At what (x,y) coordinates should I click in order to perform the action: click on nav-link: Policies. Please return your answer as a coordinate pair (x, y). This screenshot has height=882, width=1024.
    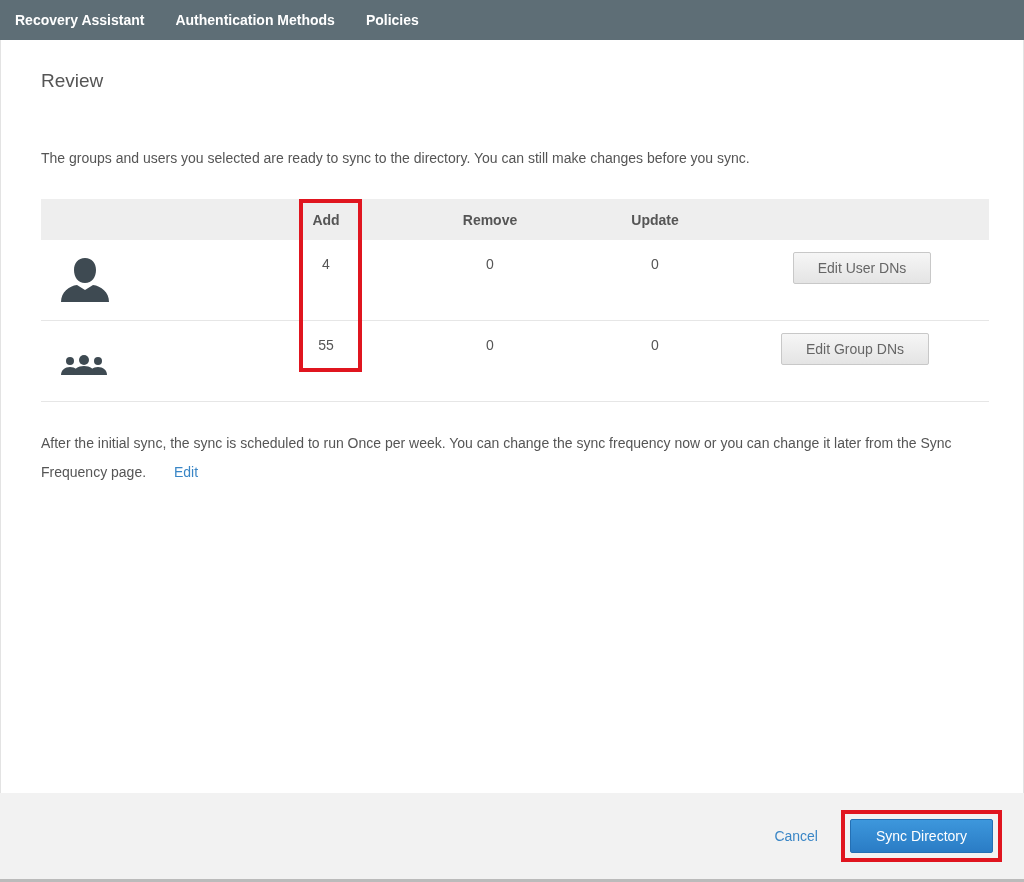
    Looking at the image, I should click on (392, 20).